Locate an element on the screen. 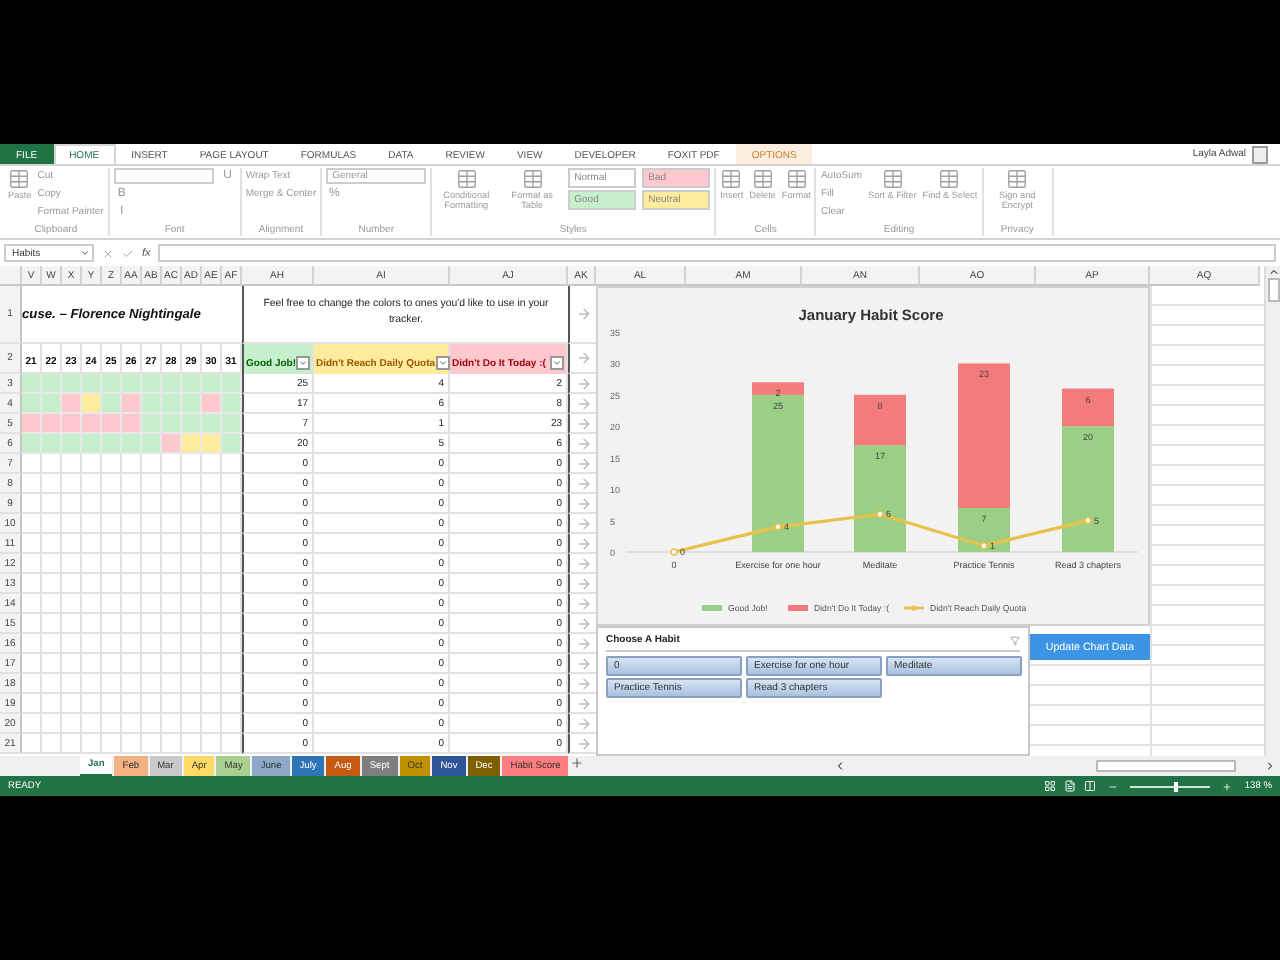  columns-view-icon is located at coordinates (1090, 786).